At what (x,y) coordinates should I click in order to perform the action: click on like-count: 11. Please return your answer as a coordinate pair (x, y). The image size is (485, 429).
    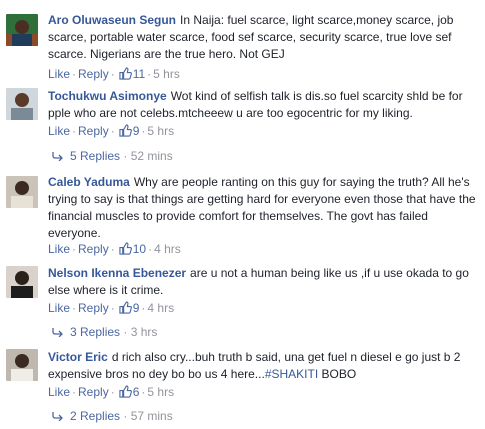
    Looking at the image, I should click on (139, 74).